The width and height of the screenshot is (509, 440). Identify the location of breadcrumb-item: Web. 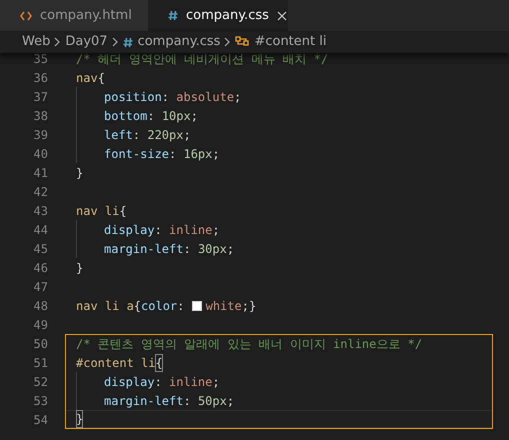
(36, 42).